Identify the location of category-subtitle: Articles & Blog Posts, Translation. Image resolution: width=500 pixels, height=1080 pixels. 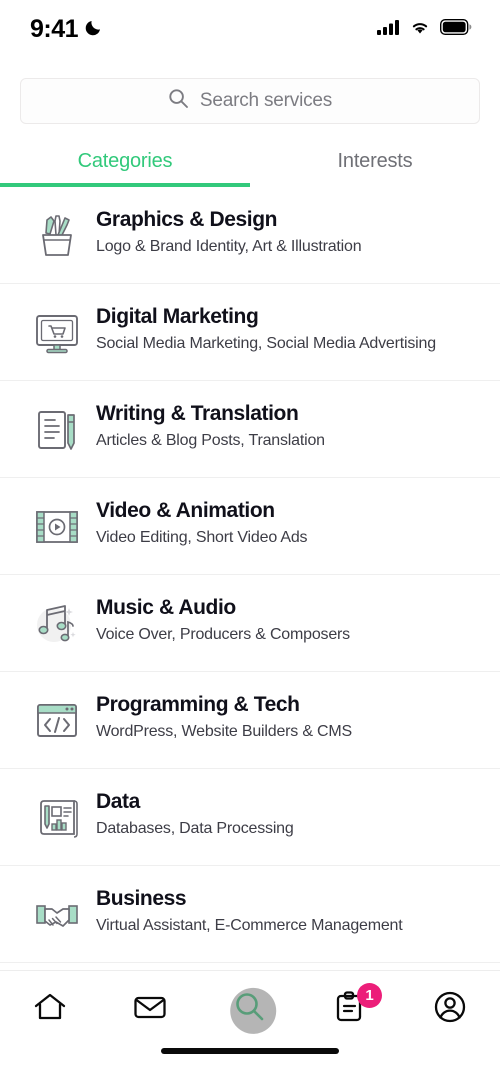
(210, 441).